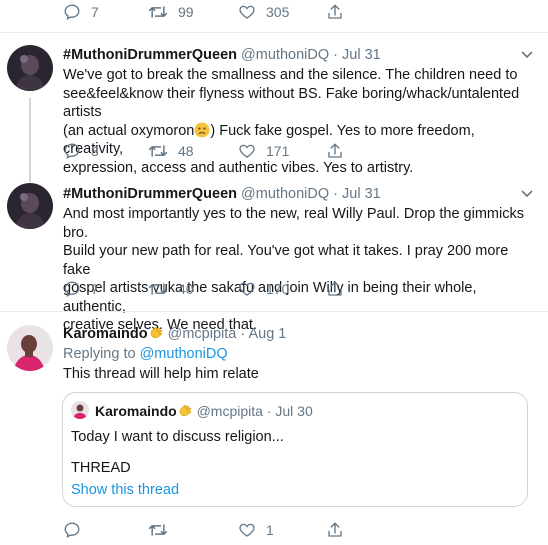 The image size is (548, 545). Describe the element at coordinates (294, 411) in the screenshot. I see `tweet-date: Jul 30` at that location.